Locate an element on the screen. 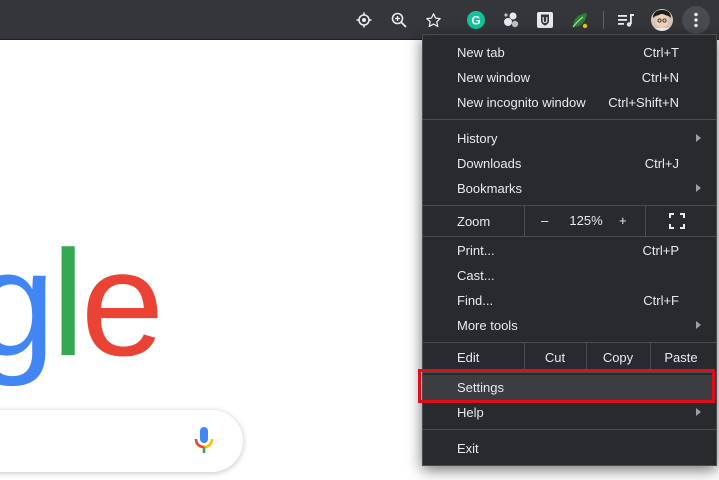 This screenshot has height=480, width=719. menu-shortcut: Ctrl+T is located at coordinates (661, 52).